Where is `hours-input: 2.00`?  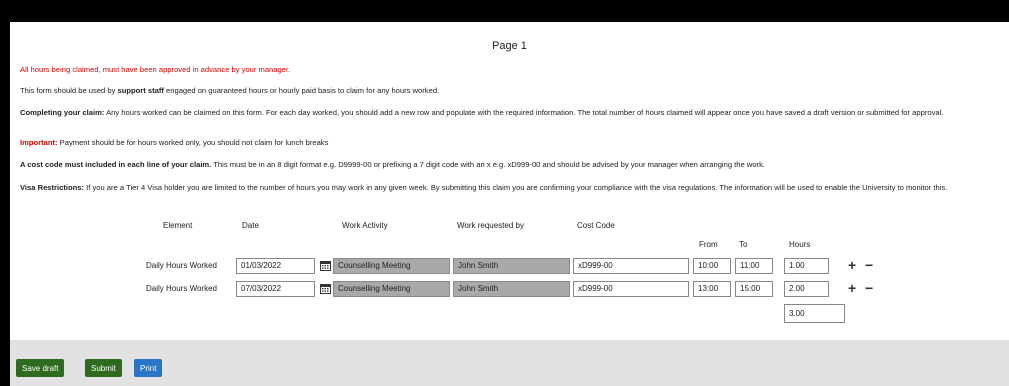 hours-input: 2.00 is located at coordinates (806, 289).